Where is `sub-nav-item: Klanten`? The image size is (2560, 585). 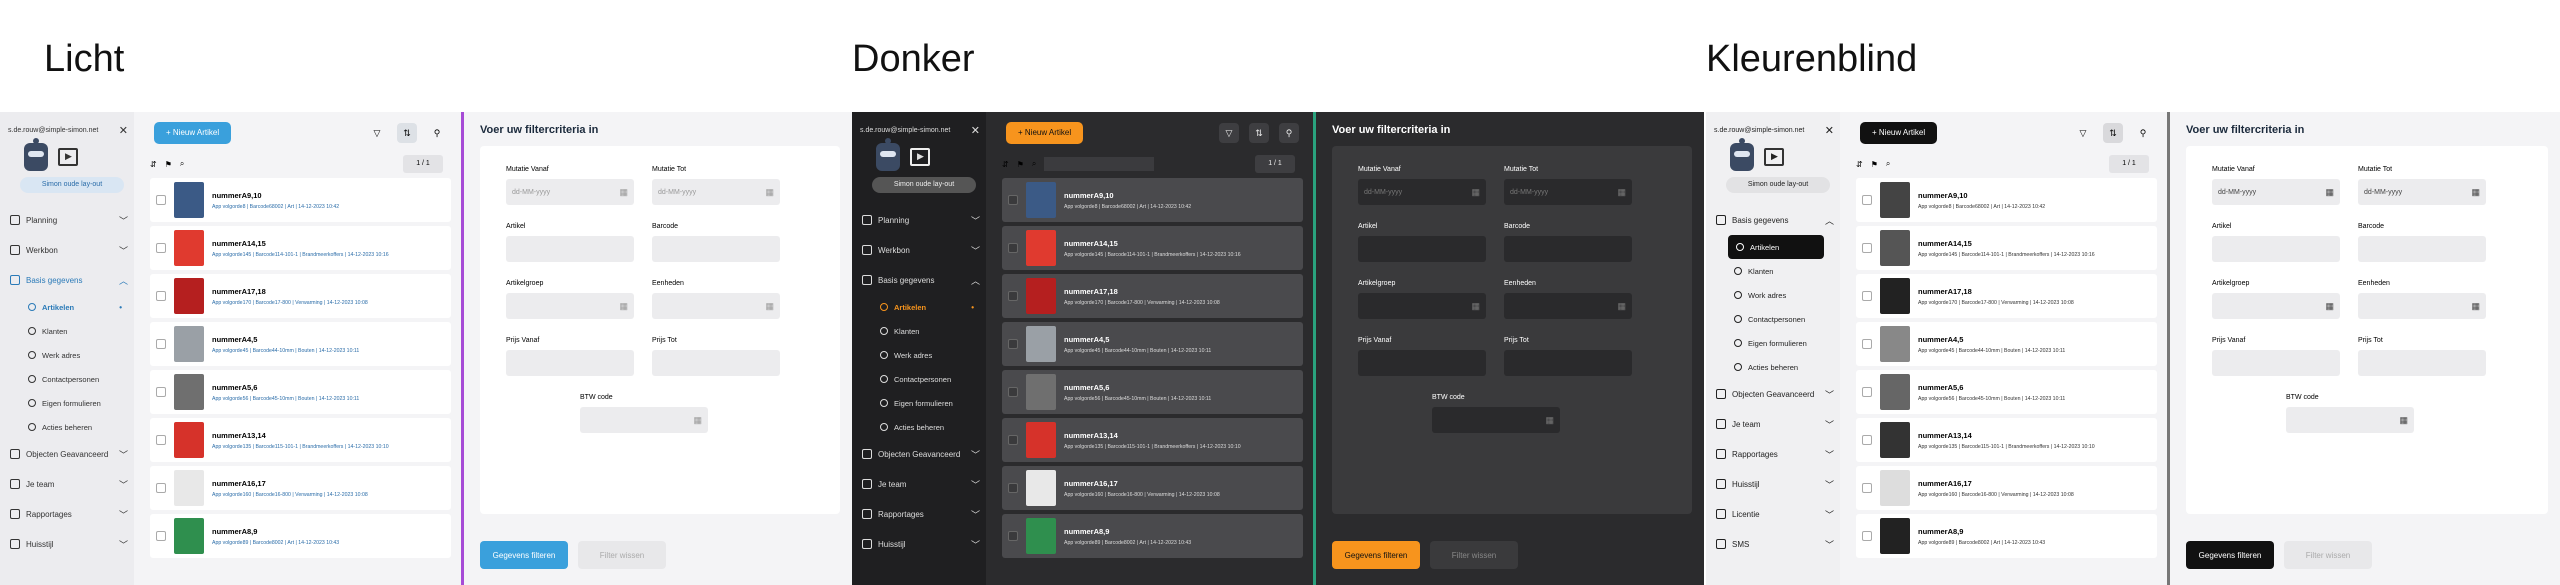 sub-nav-item: Klanten is located at coordinates (920, 331).